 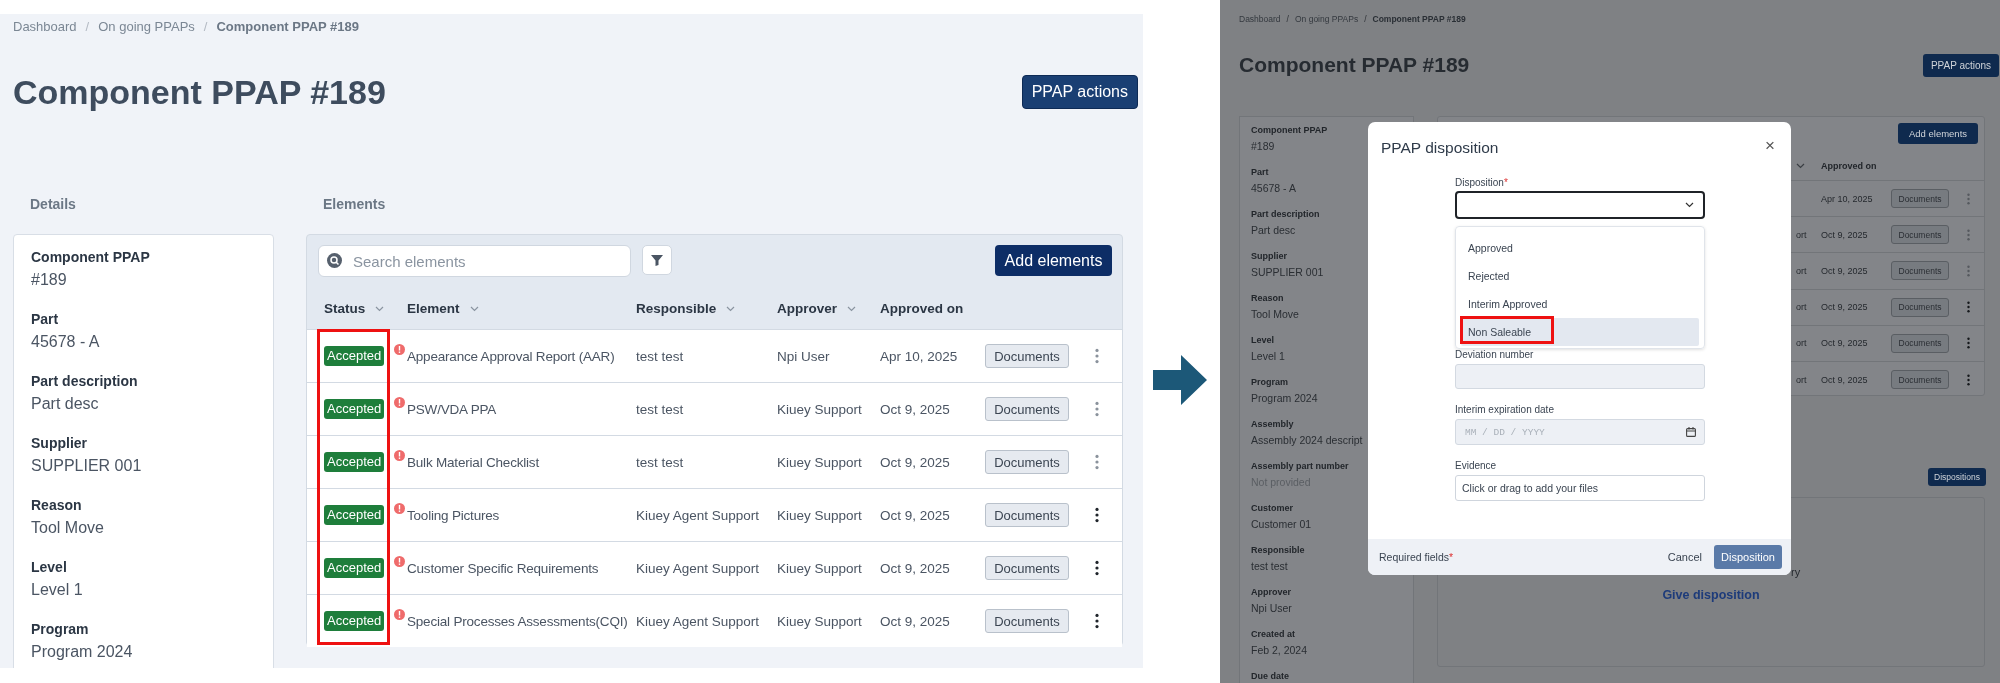 I want to click on detail-label: Approver, so click(x=1271, y=592).